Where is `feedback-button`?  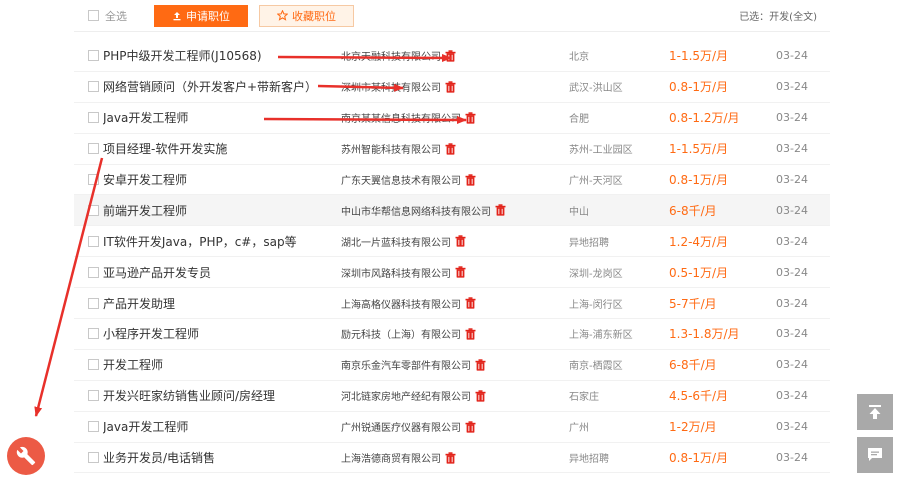 feedback-button is located at coordinates (875, 455).